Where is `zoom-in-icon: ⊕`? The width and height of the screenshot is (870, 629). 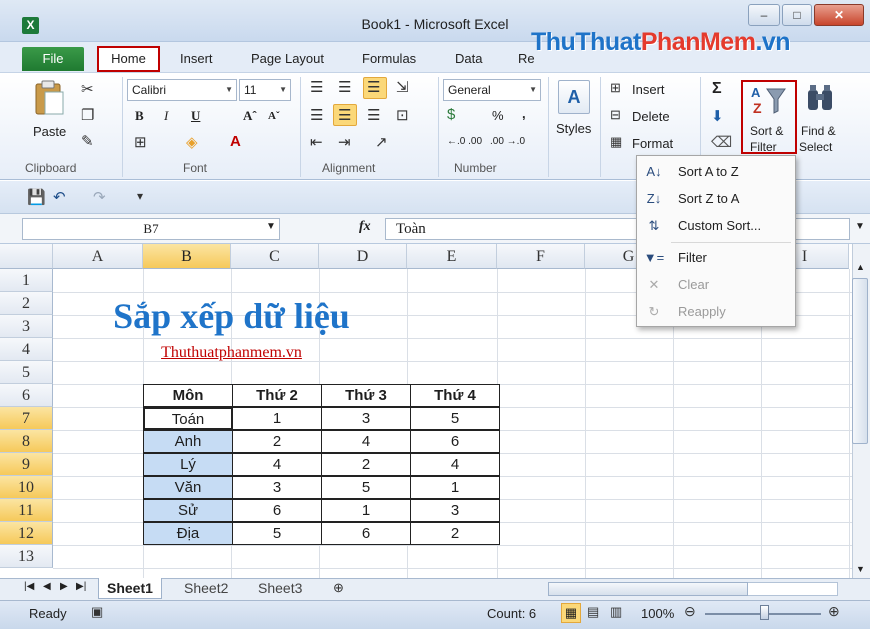
zoom-in-icon: ⊕ is located at coordinates (834, 611).